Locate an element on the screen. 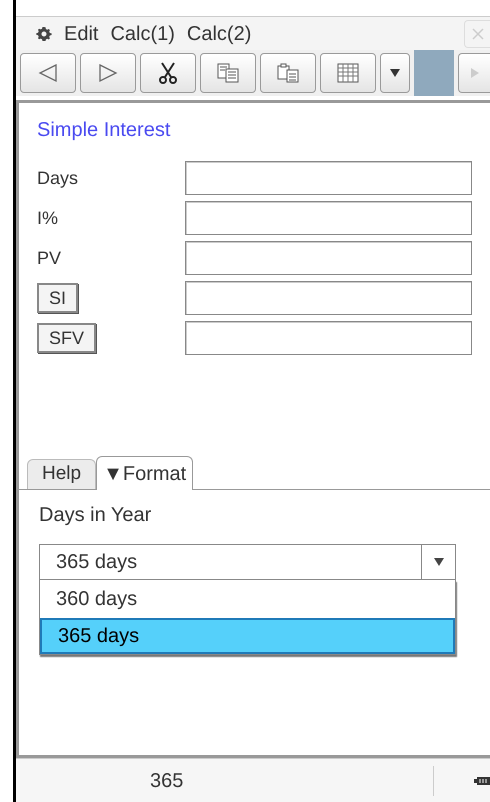  scissors-icon is located at coordinates (168, 73).